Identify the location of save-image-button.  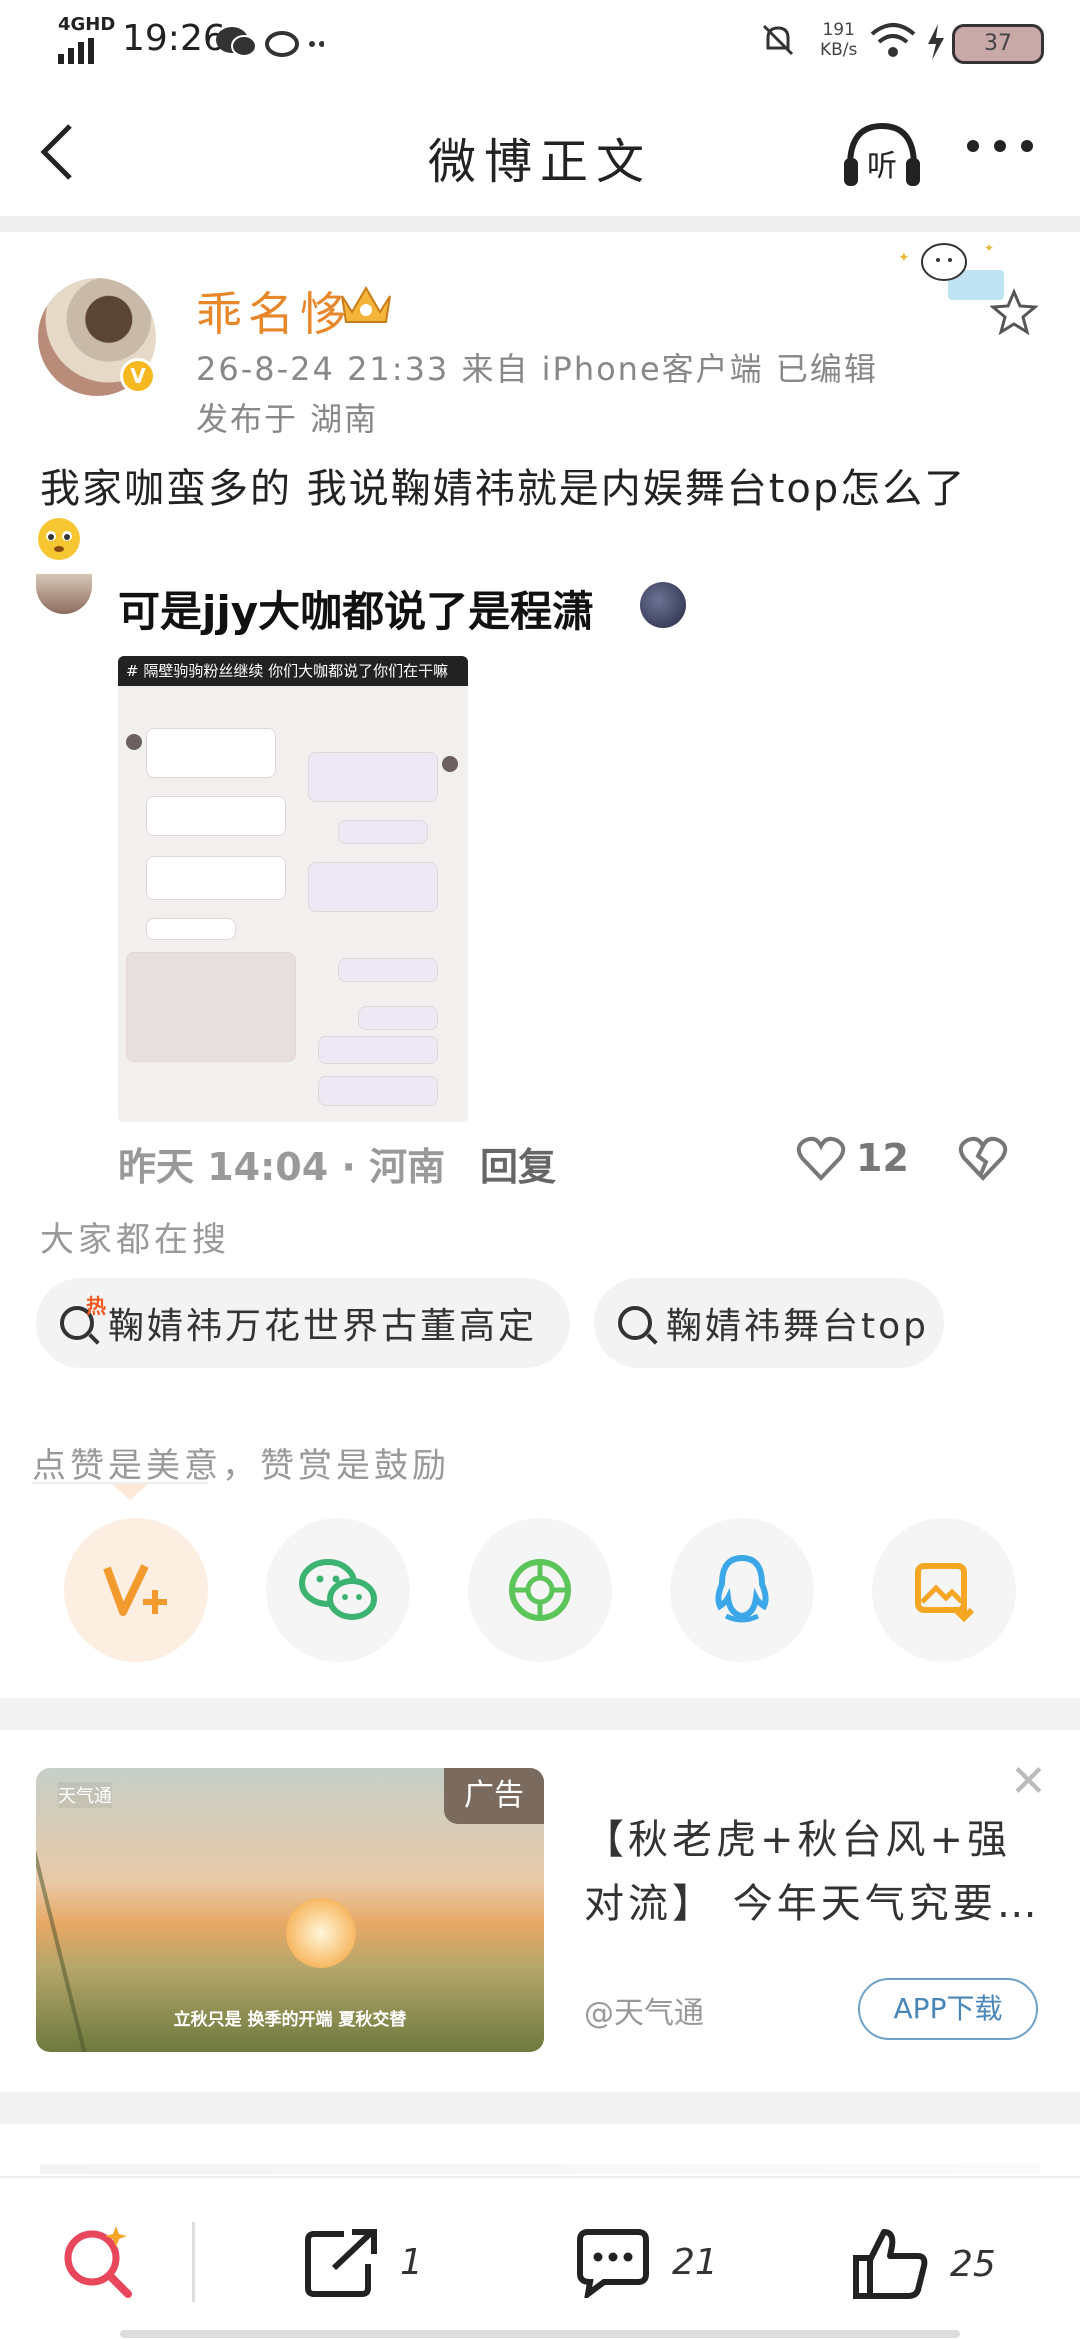
(944, 1590).